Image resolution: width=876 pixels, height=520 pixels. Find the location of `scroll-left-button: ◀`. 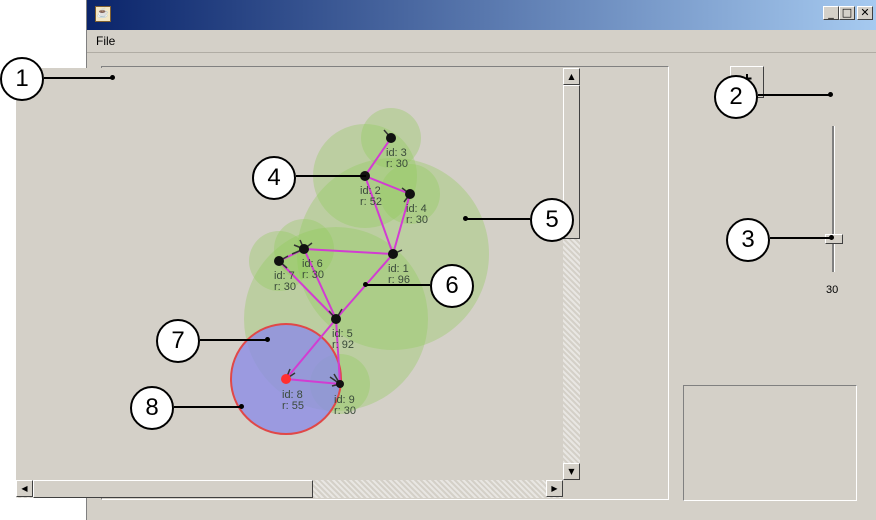

scroll-left-button: ◀ is located at coordinates (24, 488).